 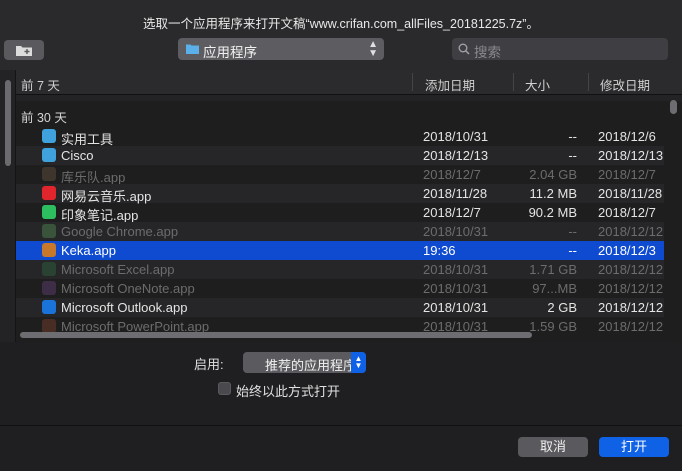 What do you see at coordinates (230, 52) in the screenshot?
I see `location-label: 应用程序` at bounding box center [230, 52].